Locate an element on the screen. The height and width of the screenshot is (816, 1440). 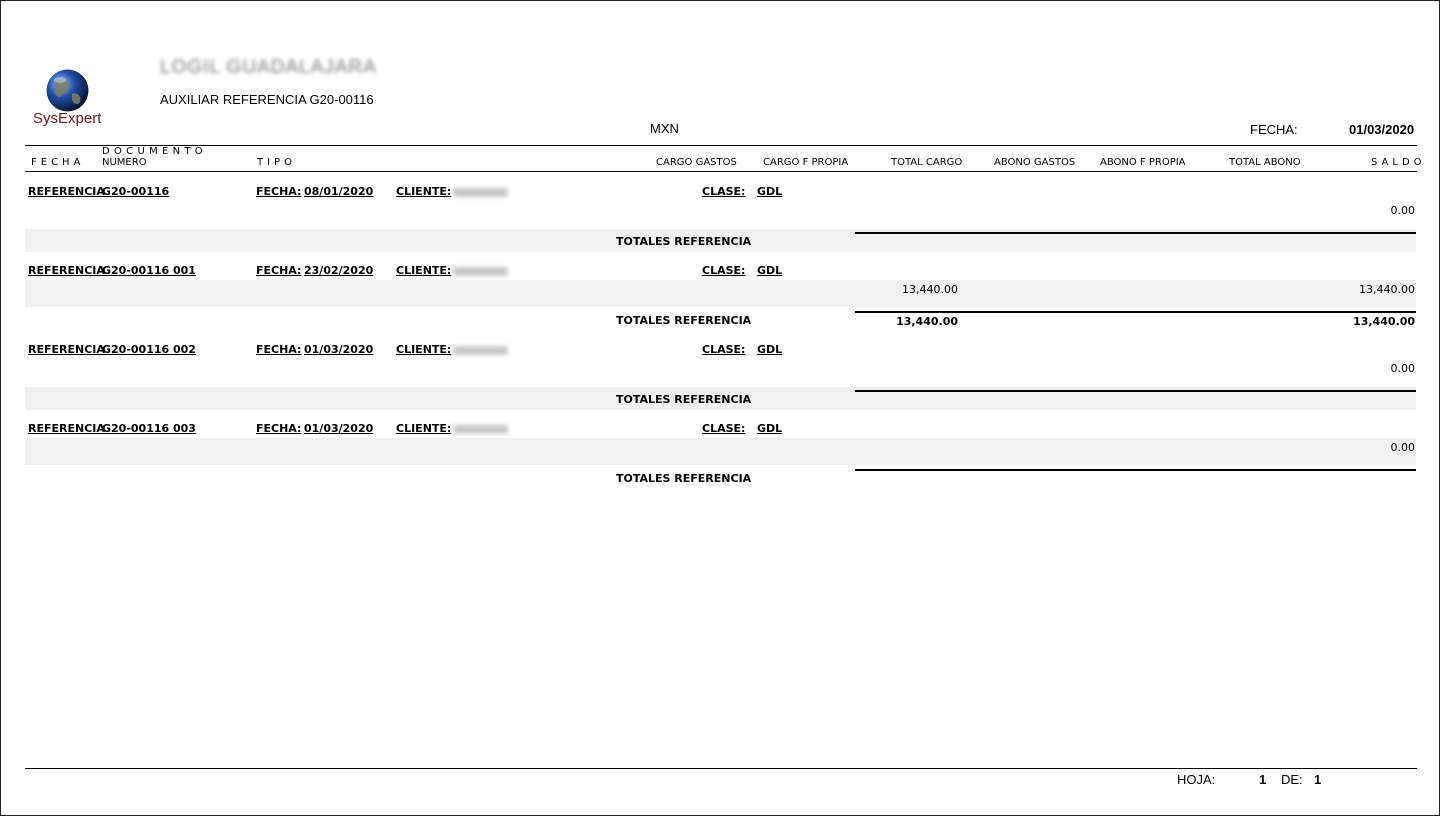
page-label: HOJA: is located at coordinates (1196, 779).